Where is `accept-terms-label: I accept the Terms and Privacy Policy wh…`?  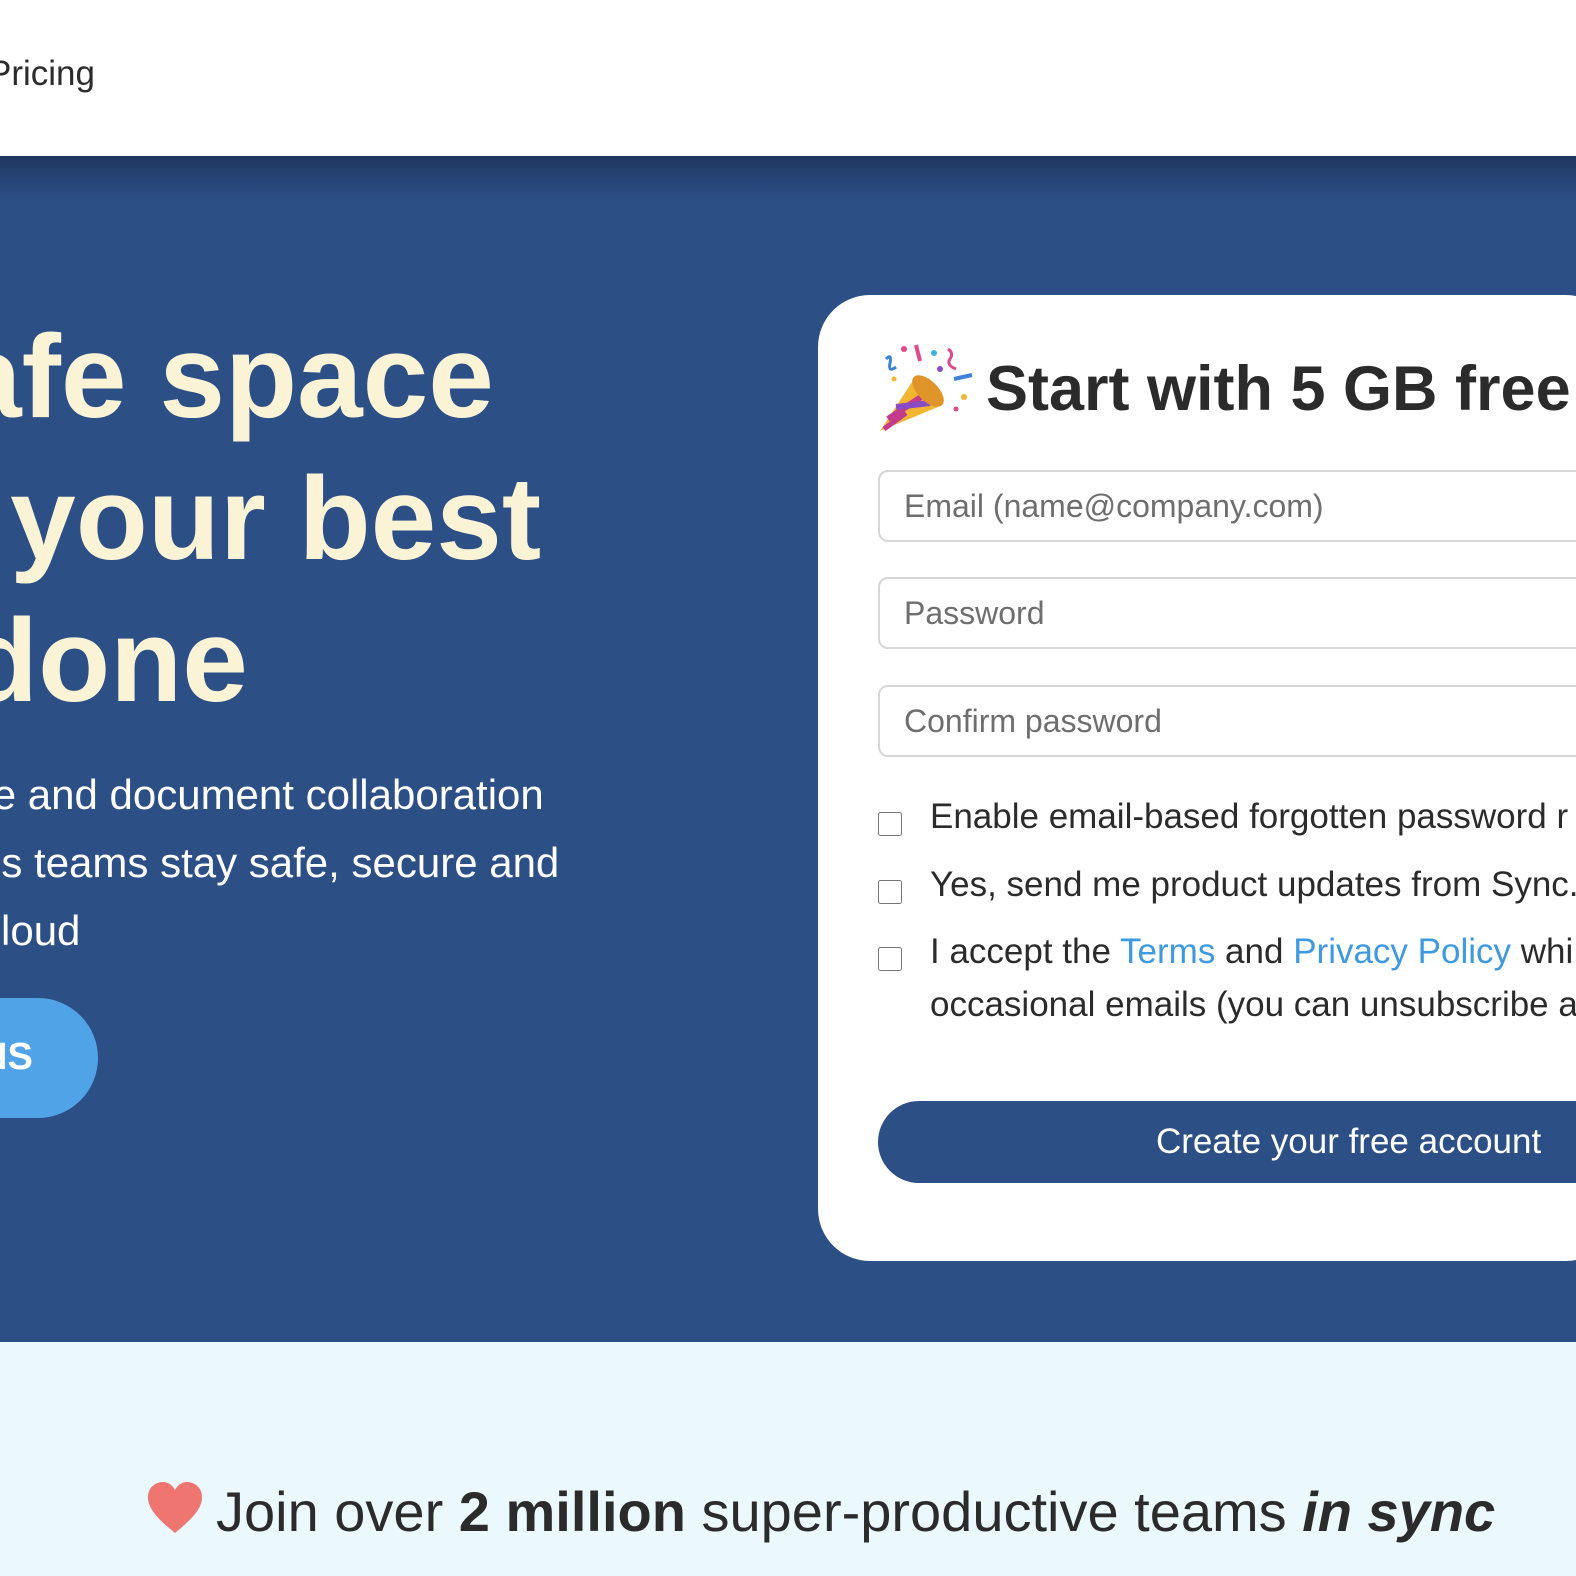 accept-terms-label: I accept the Terms and Privacy Policy wh… is located at coordinates (1253, 978).